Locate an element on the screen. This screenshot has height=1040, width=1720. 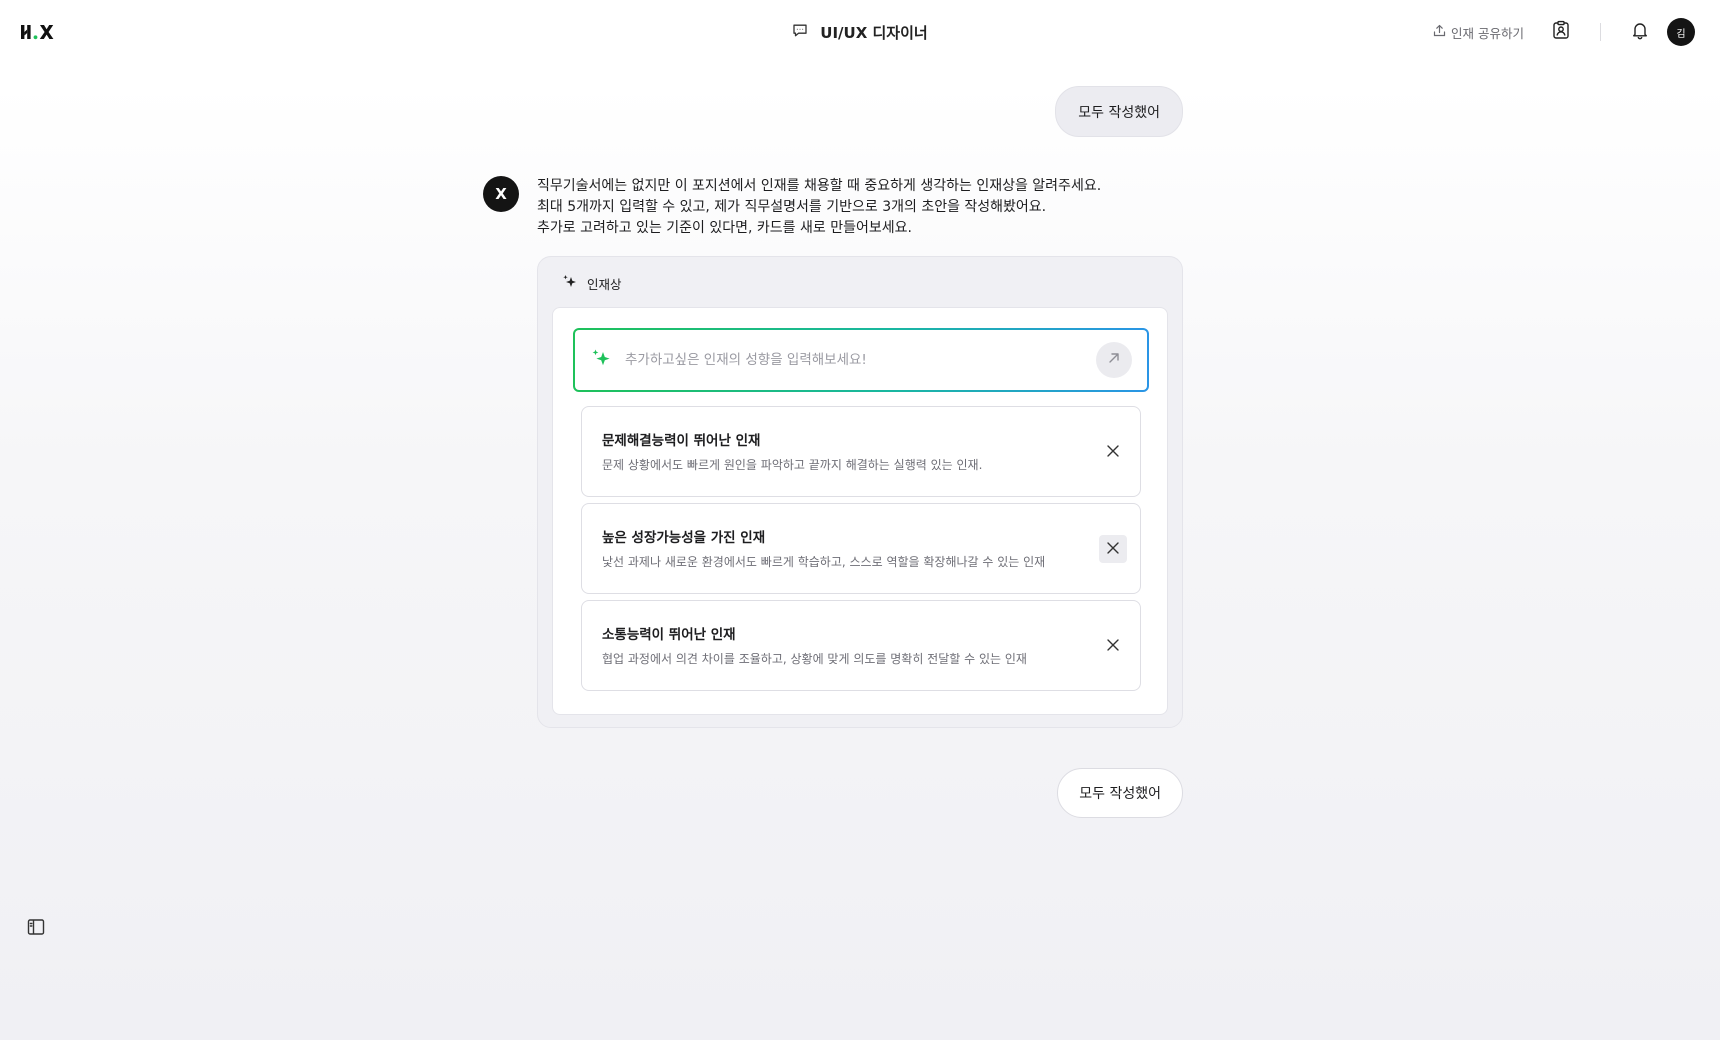
arrow-up-right-icon is located at coordinates (1114, 360).